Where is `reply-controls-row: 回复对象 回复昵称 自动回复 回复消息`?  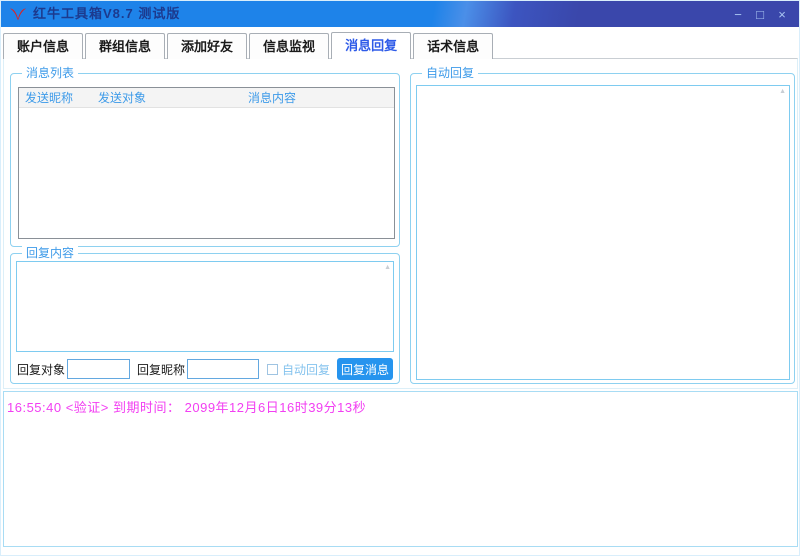 reply-controls-row: 回复对象 回复昵称 自动回复 回复消息 is located at coordinates (205, 369).